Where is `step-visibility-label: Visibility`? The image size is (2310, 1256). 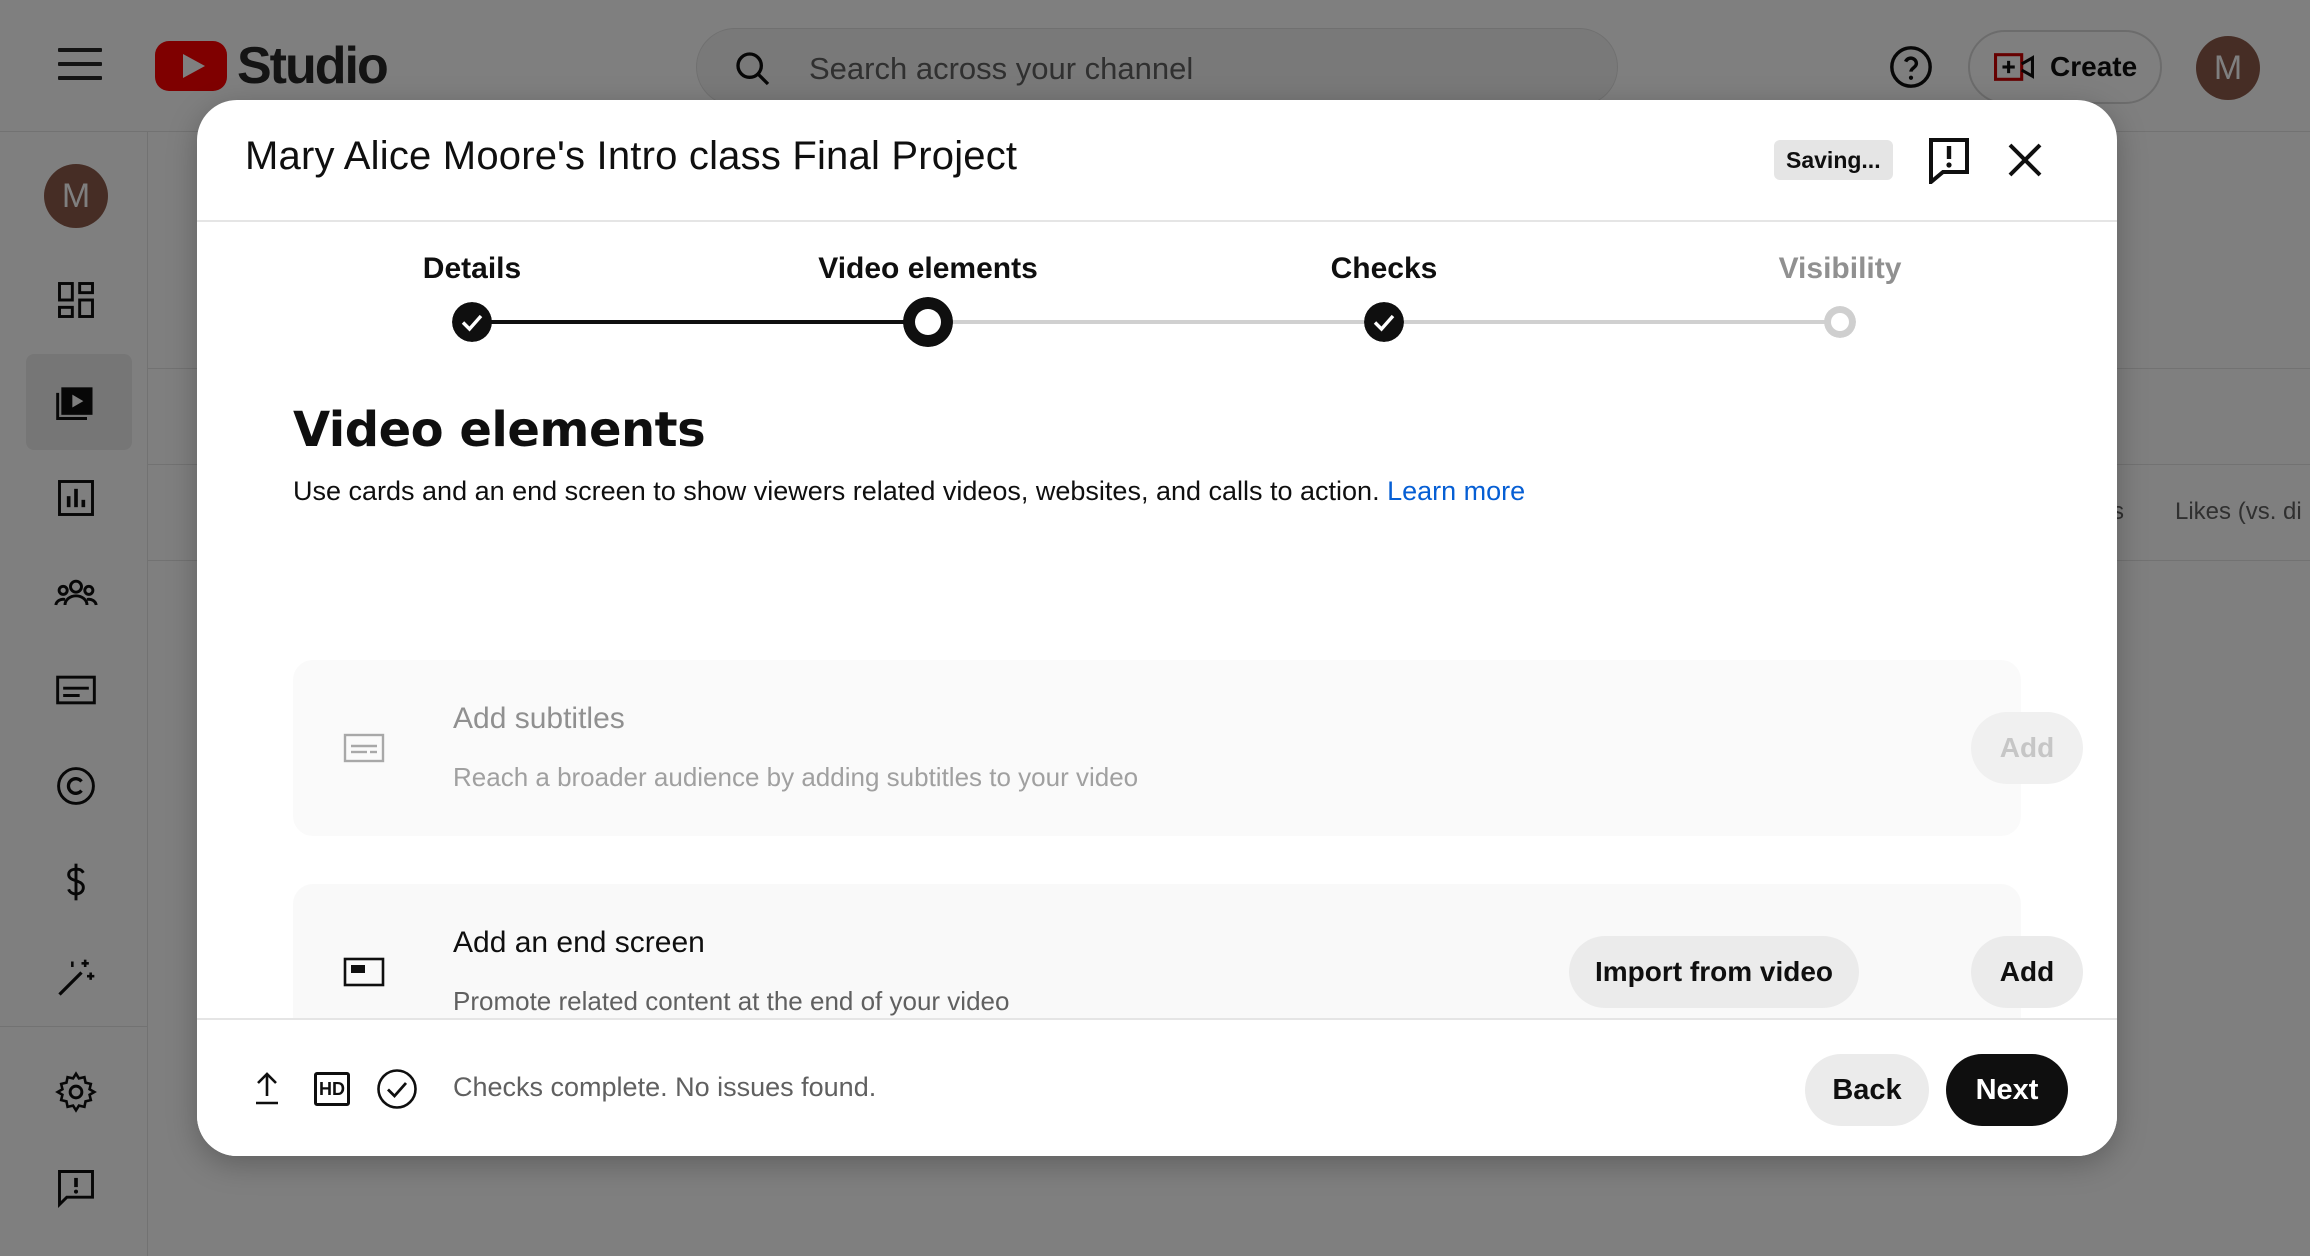
step-visibility-label: Visibility is located at coordinates (1840, 269).